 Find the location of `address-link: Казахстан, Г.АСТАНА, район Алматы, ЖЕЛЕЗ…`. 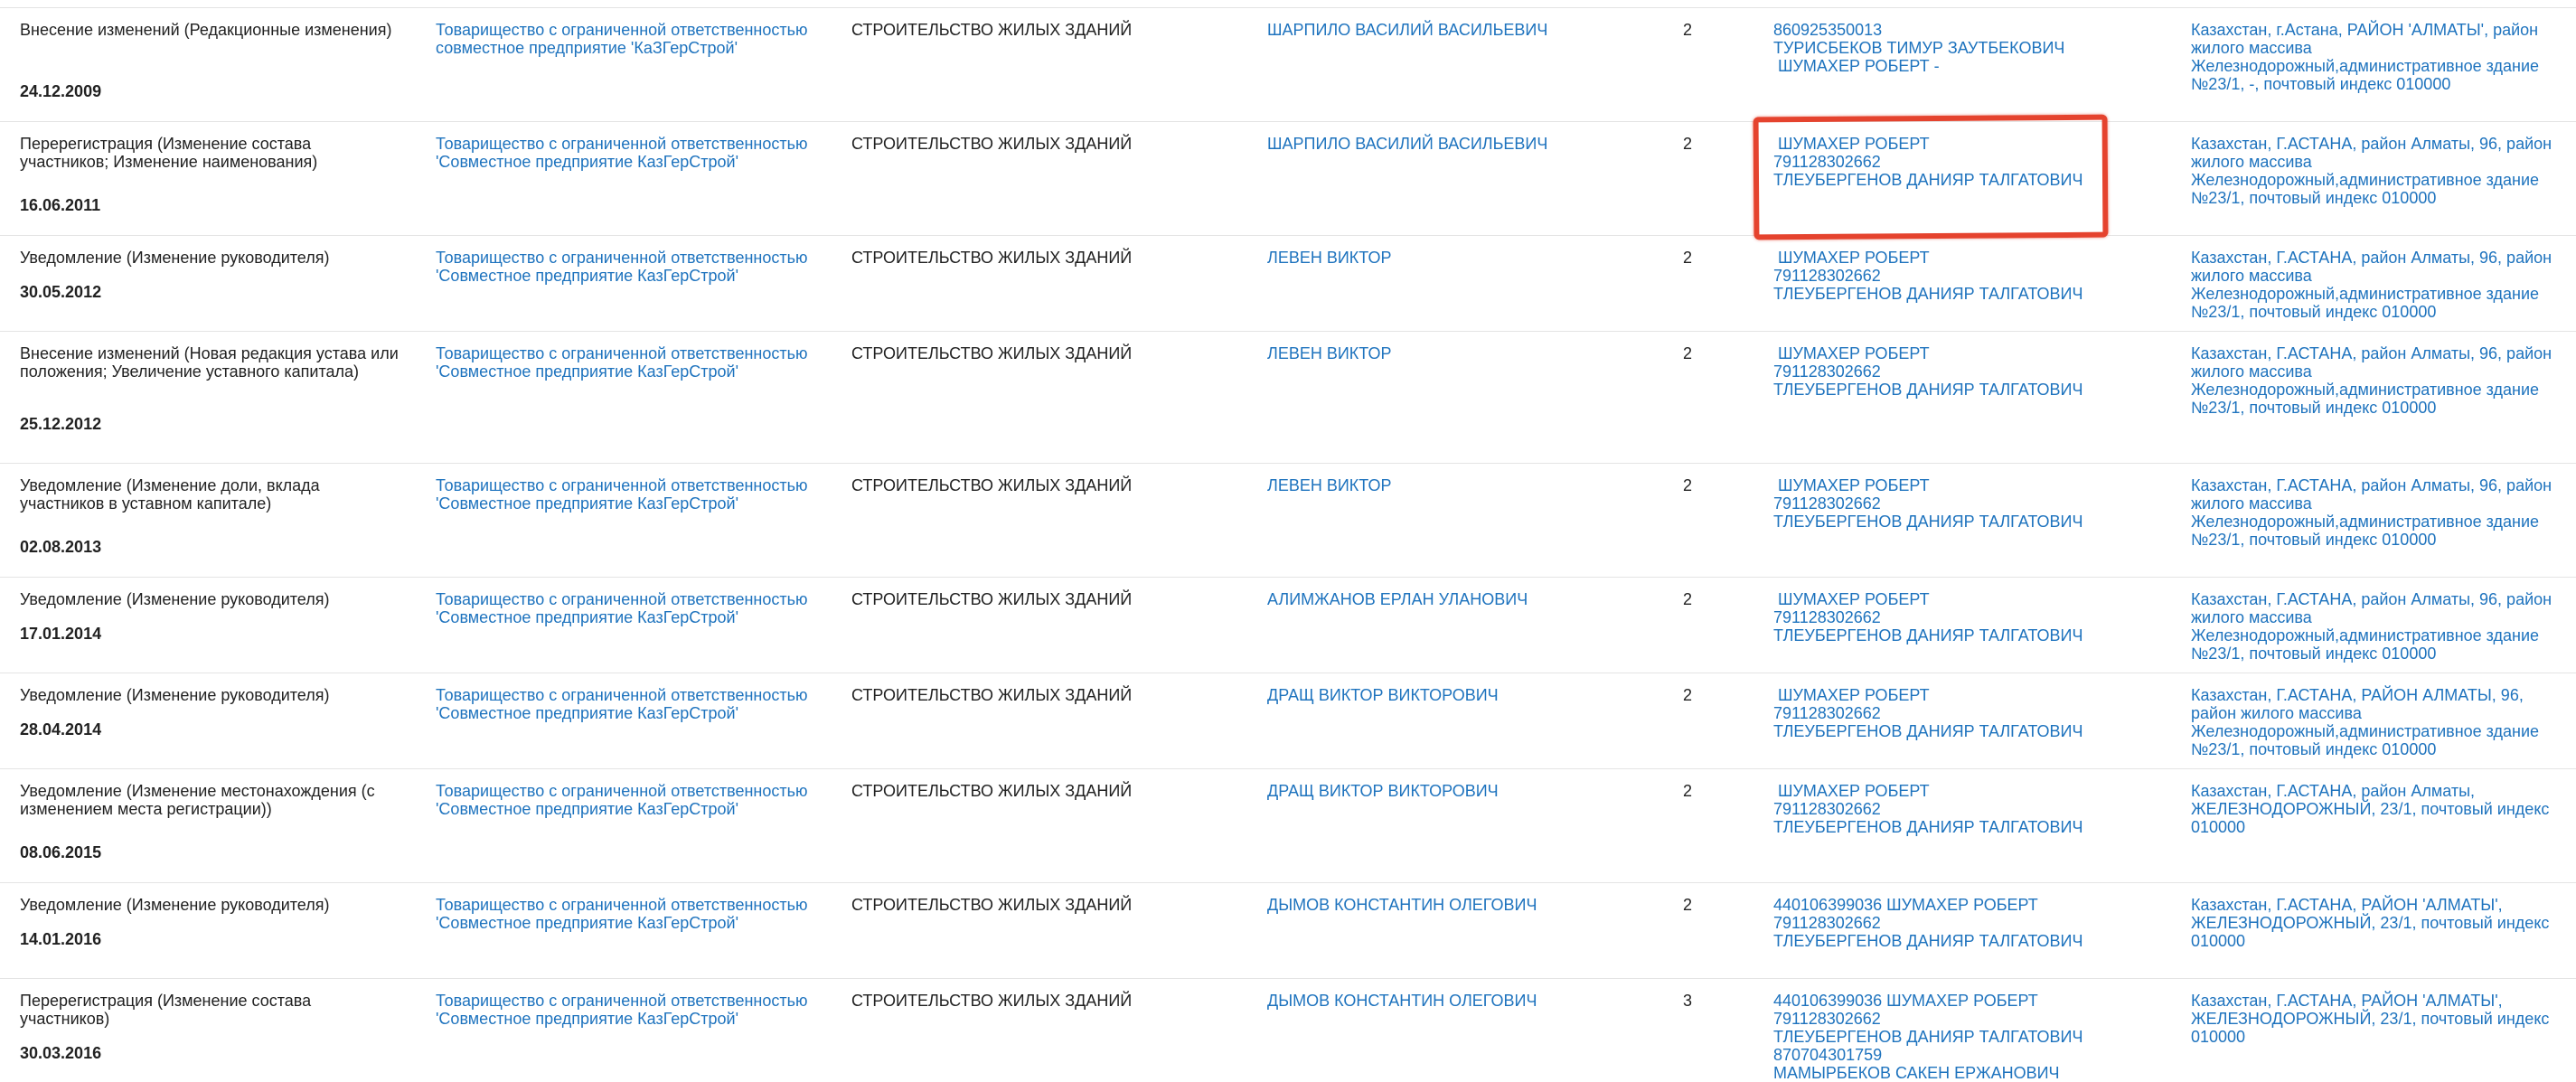

address-link: Казахстан, Г.АСТАНА, район Алматы, ЖЕЛЕЗ… is located at coordinates (2370, 809).